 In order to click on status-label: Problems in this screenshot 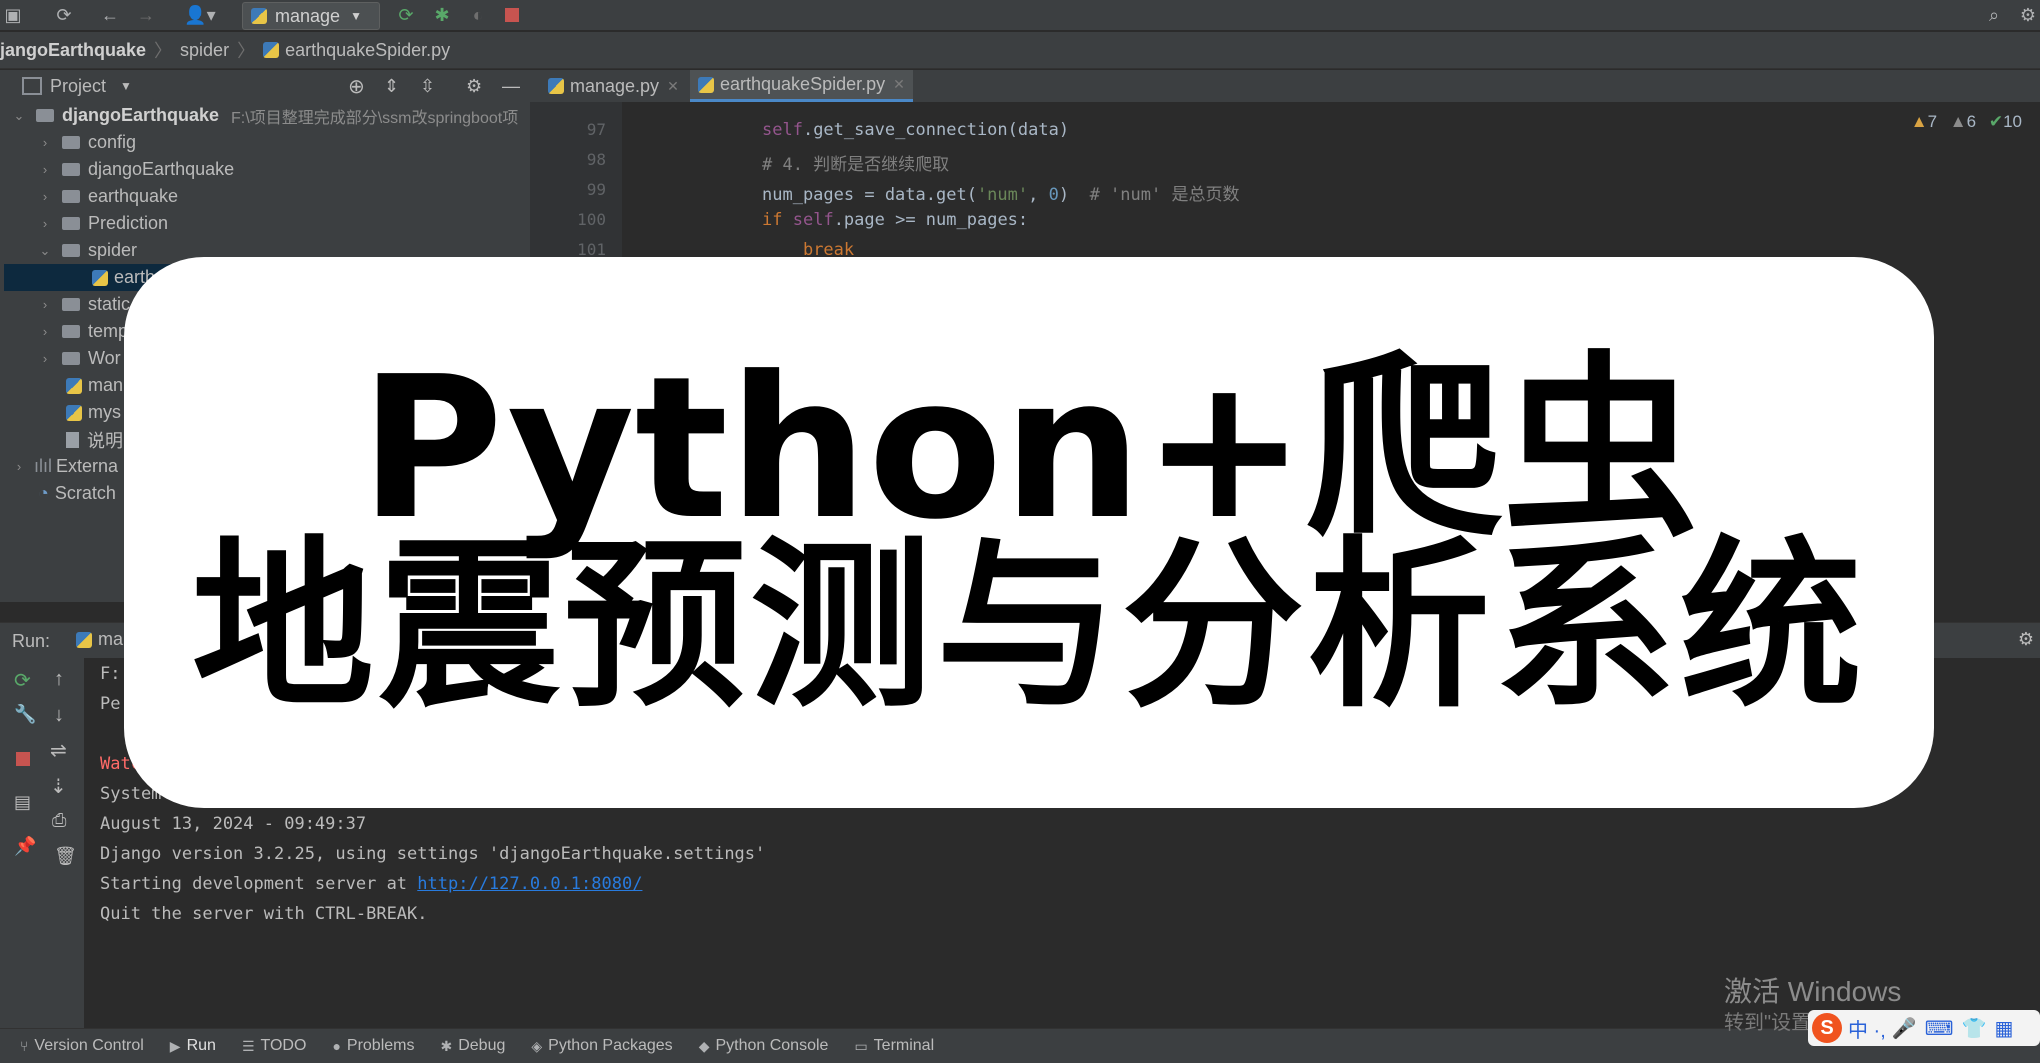, I will do `click(380, 1045)`.